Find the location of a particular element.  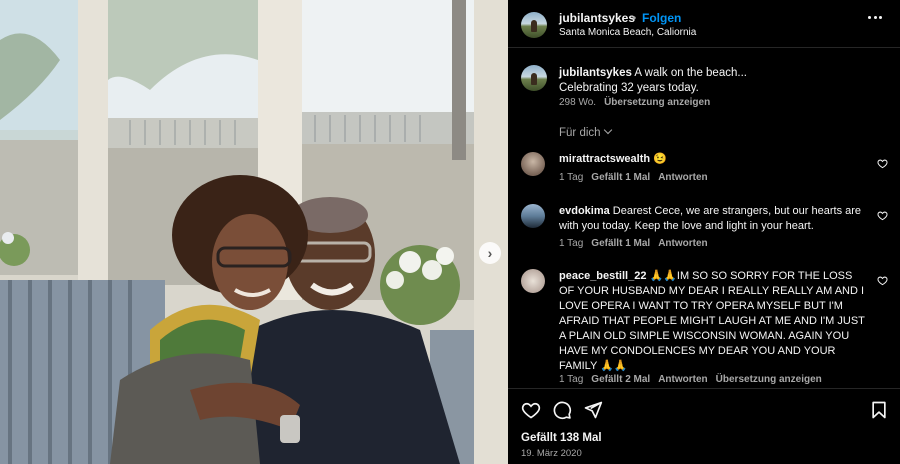

comment-username: mirattractswealth is located at coordinates (604, 159).